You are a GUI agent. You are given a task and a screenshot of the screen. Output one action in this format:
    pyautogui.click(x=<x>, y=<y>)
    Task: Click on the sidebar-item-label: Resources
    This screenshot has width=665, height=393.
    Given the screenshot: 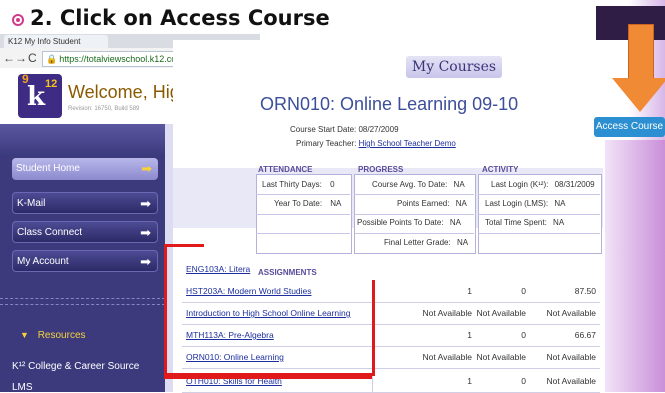 What is the action you would take?
    pyautogui.click(x=61, y=335)
    